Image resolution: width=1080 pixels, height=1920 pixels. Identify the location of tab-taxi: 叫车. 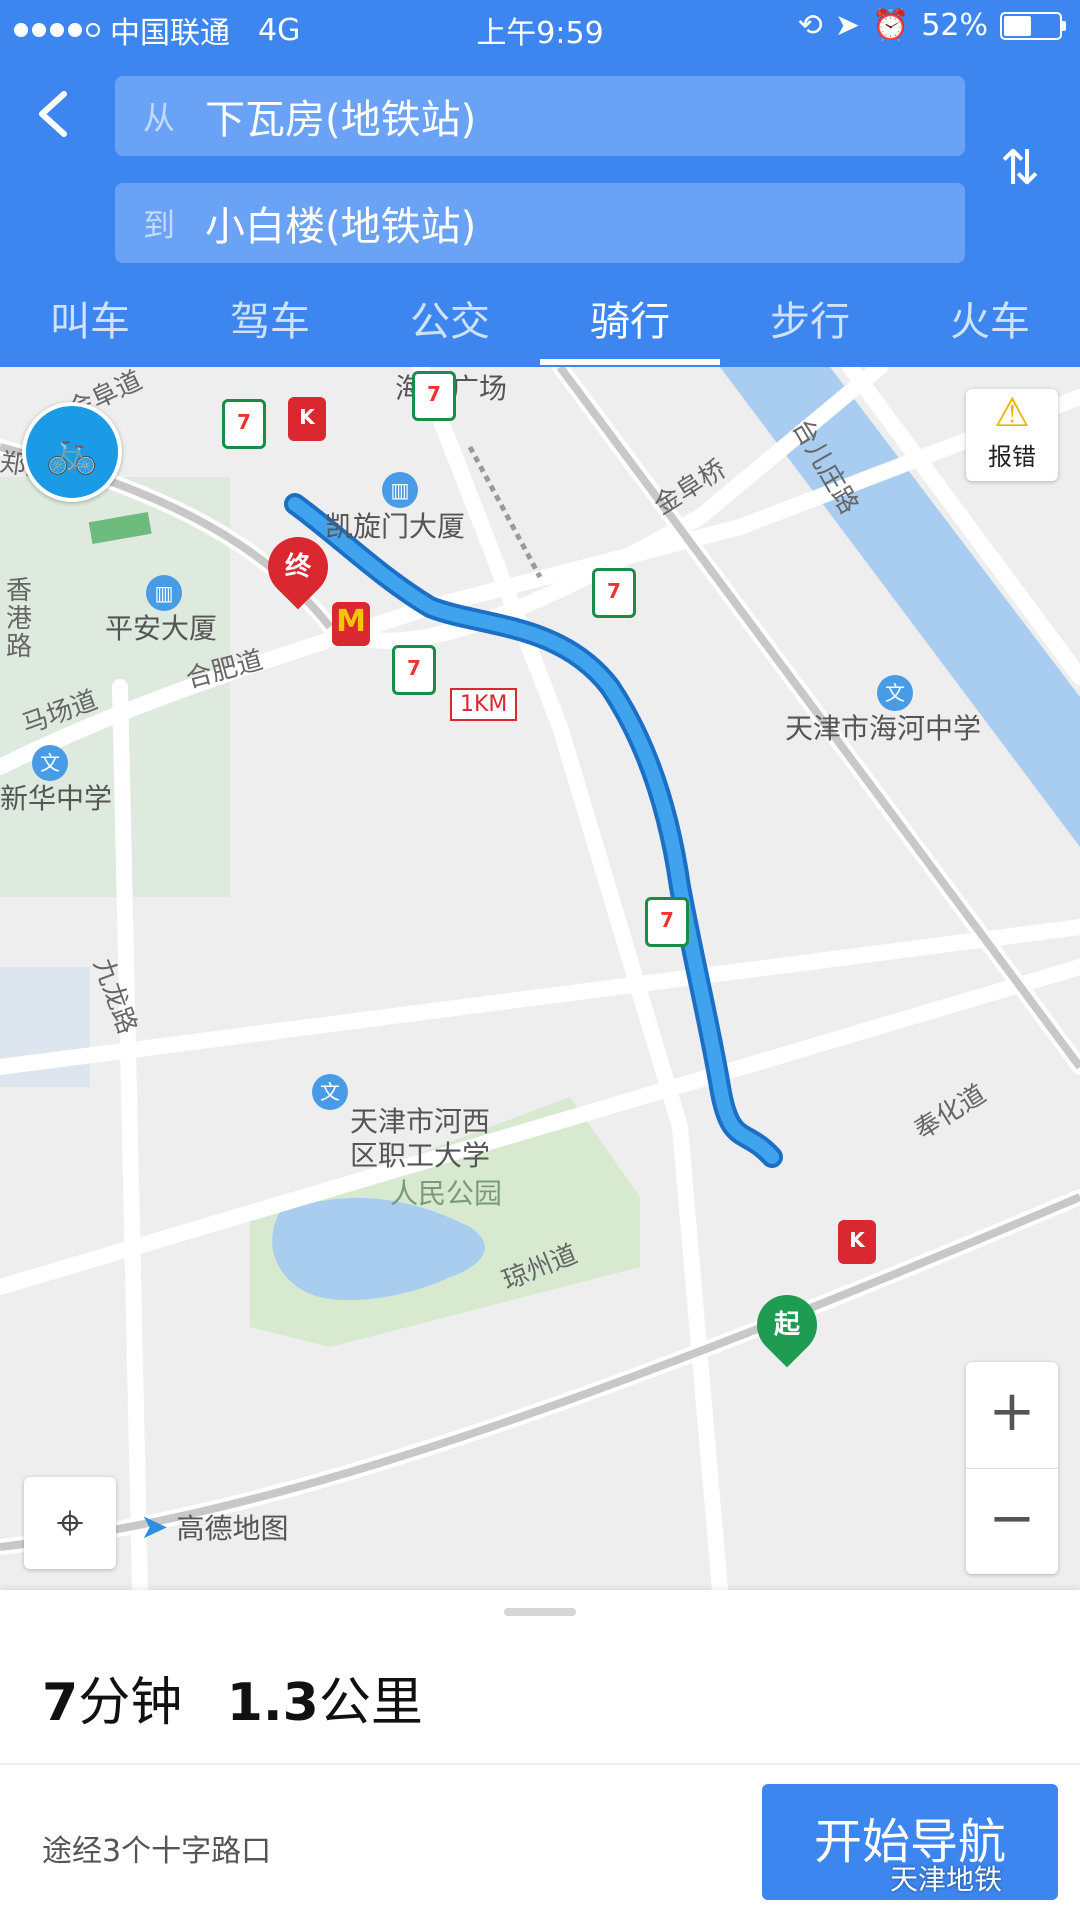
(90, 329).